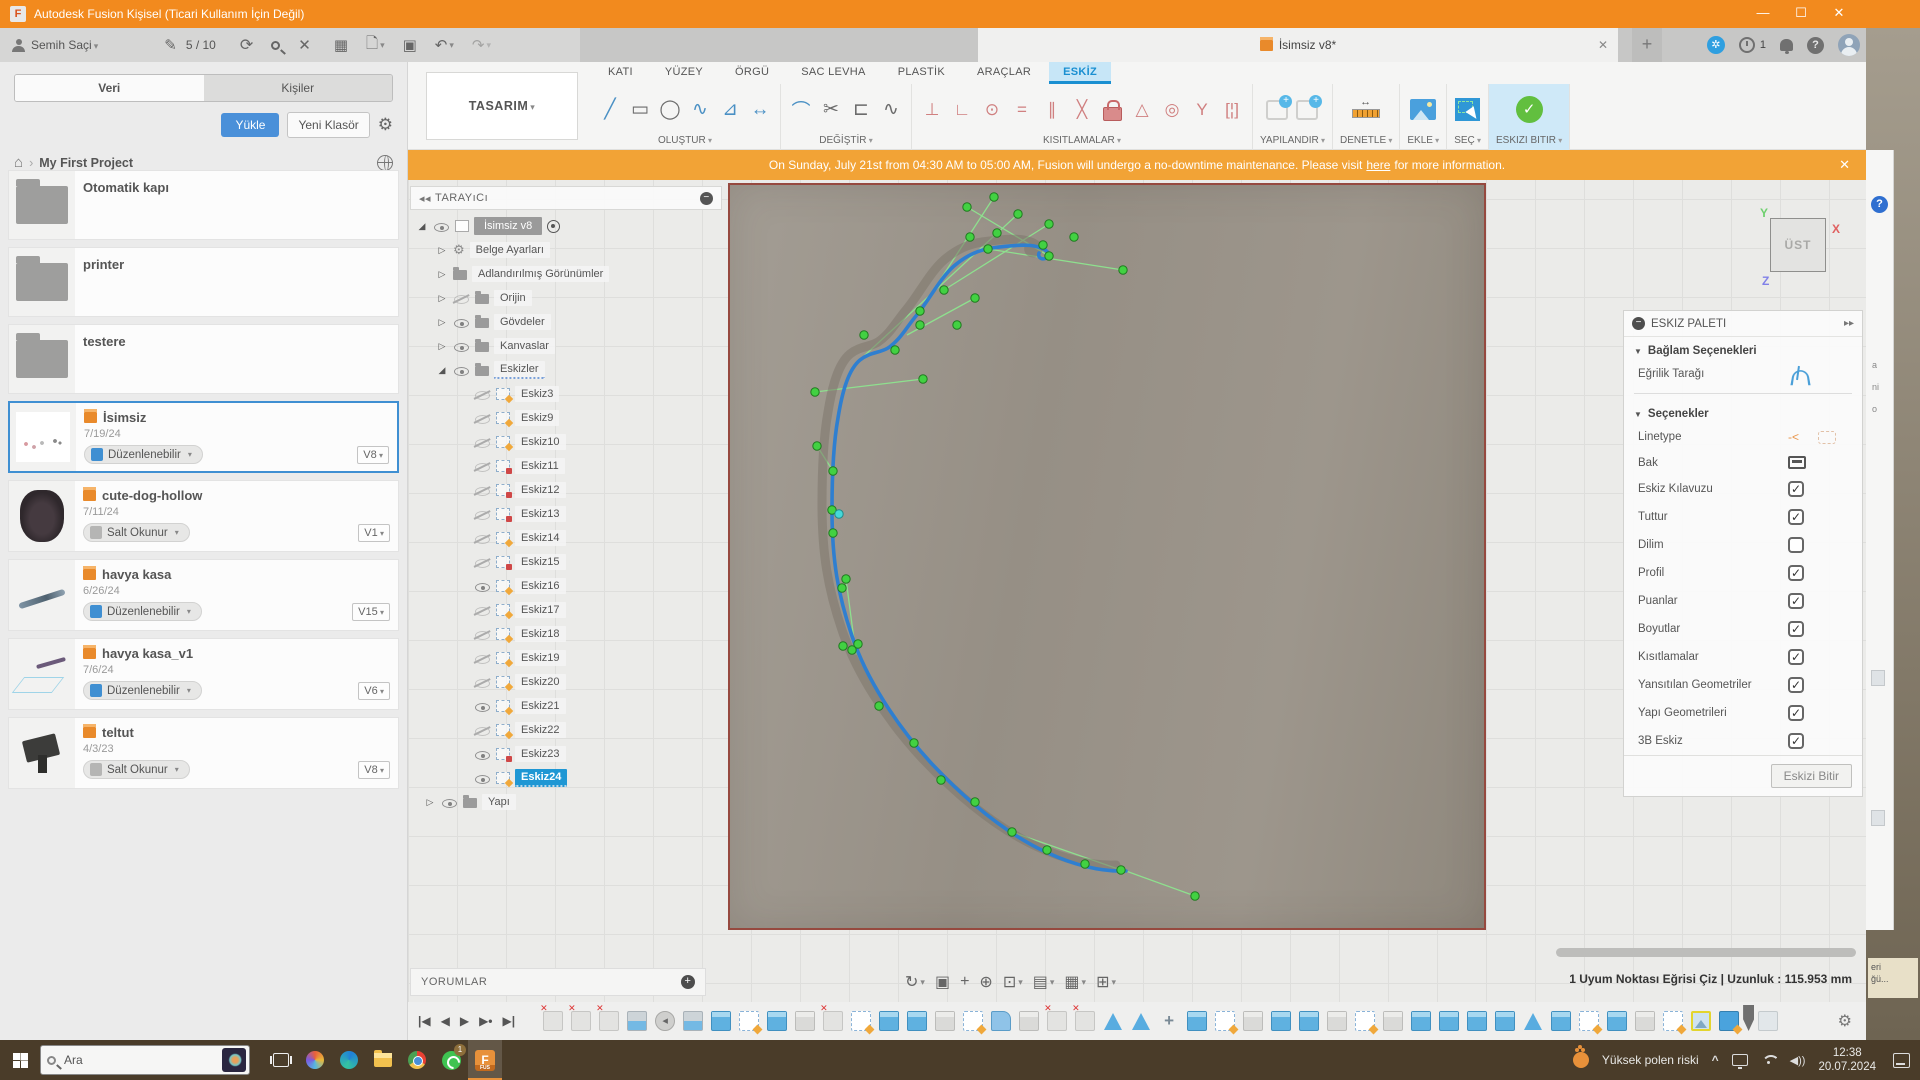 The width and height of the screenshot is (1920, 1080). Describe the element at coordinates (1638, 323) in the screenshot. I see `palette-handle-icon: −` at that location.